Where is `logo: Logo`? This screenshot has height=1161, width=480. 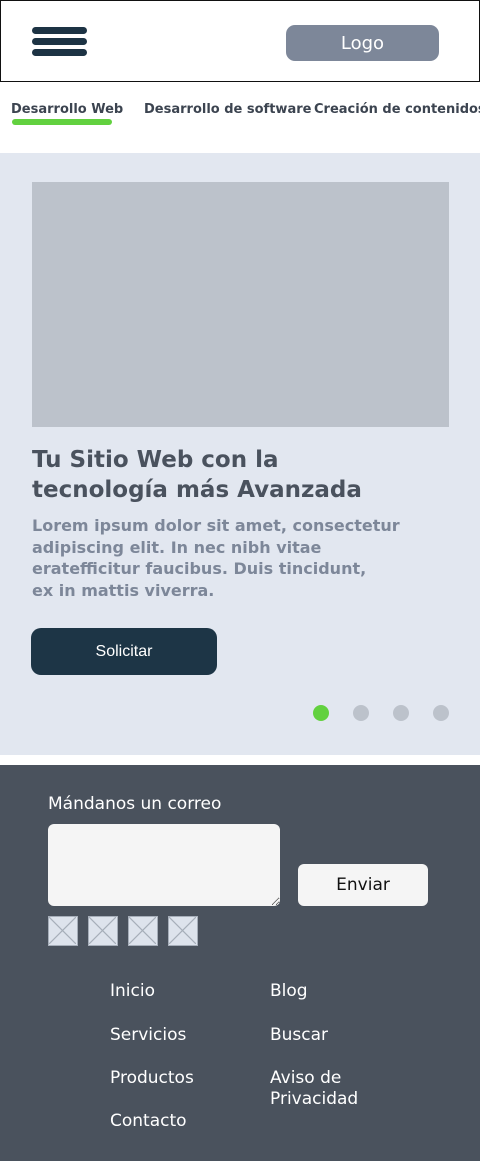 logo: Logo is located at coordinates (362, 43).